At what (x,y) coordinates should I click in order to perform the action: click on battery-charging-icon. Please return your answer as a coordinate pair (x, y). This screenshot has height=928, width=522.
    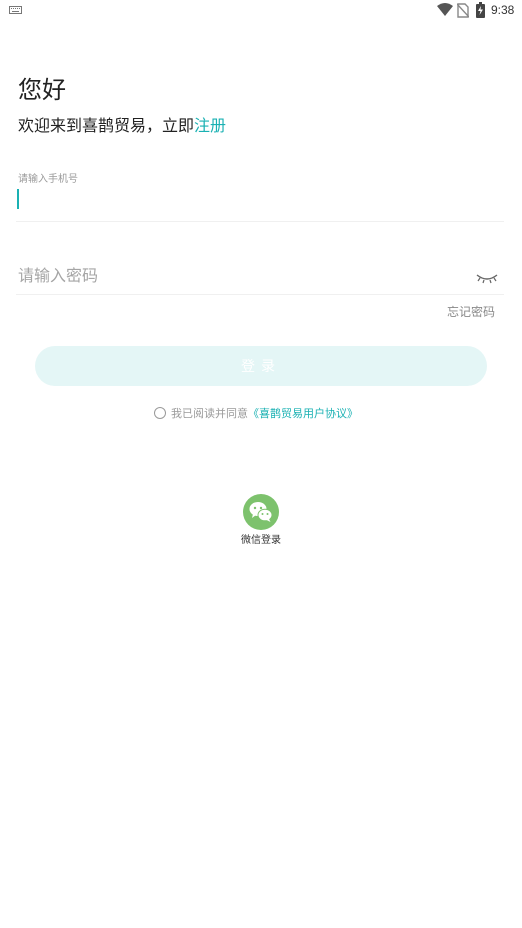
    Looking at the image, I should click on (480, 10).